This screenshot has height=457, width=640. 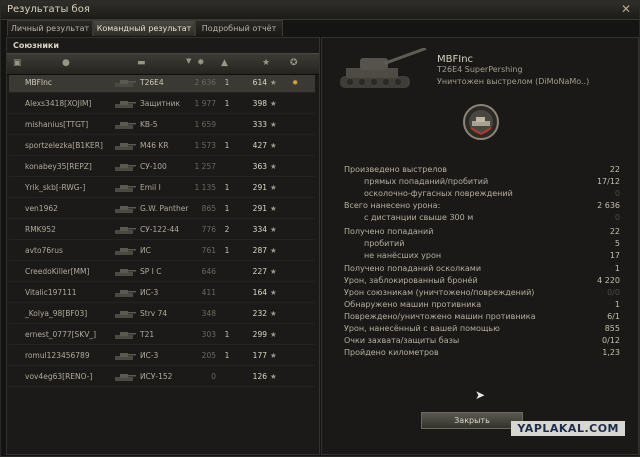 I want to click on player-row: CreedoKiller[MM] SP I C 646 227 ★, so click(x=162, y=273).